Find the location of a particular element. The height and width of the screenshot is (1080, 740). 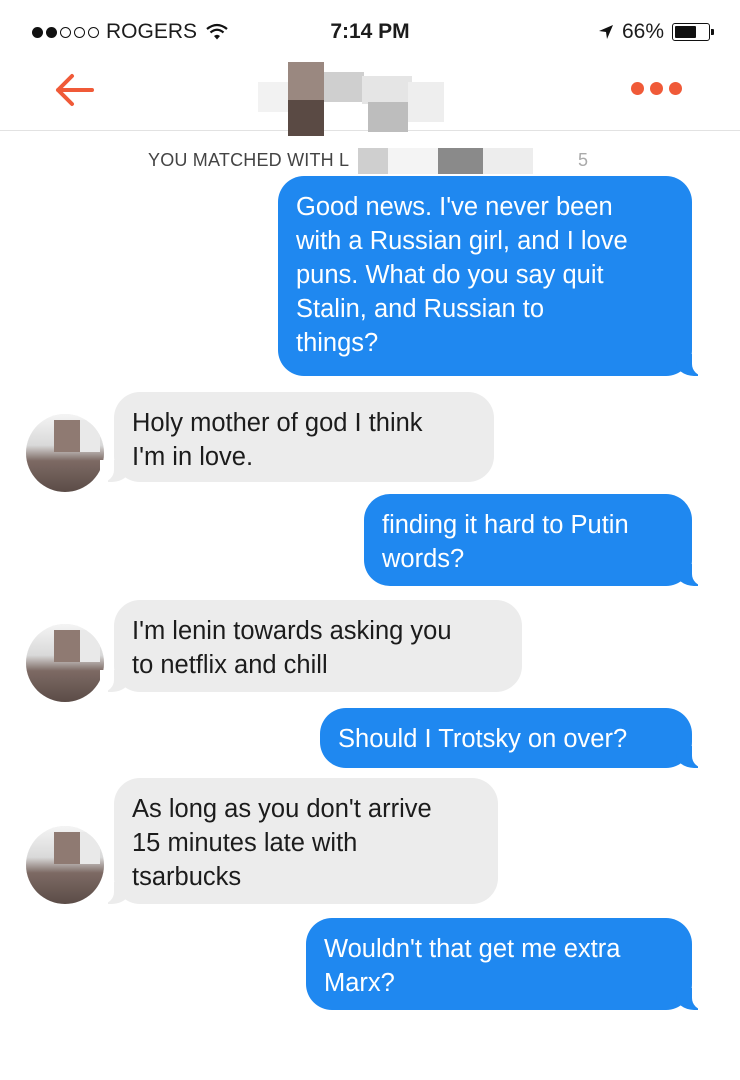

message-bubble-received: Holy mother of god I think I'm in love. is located at coordinates (297, 437).